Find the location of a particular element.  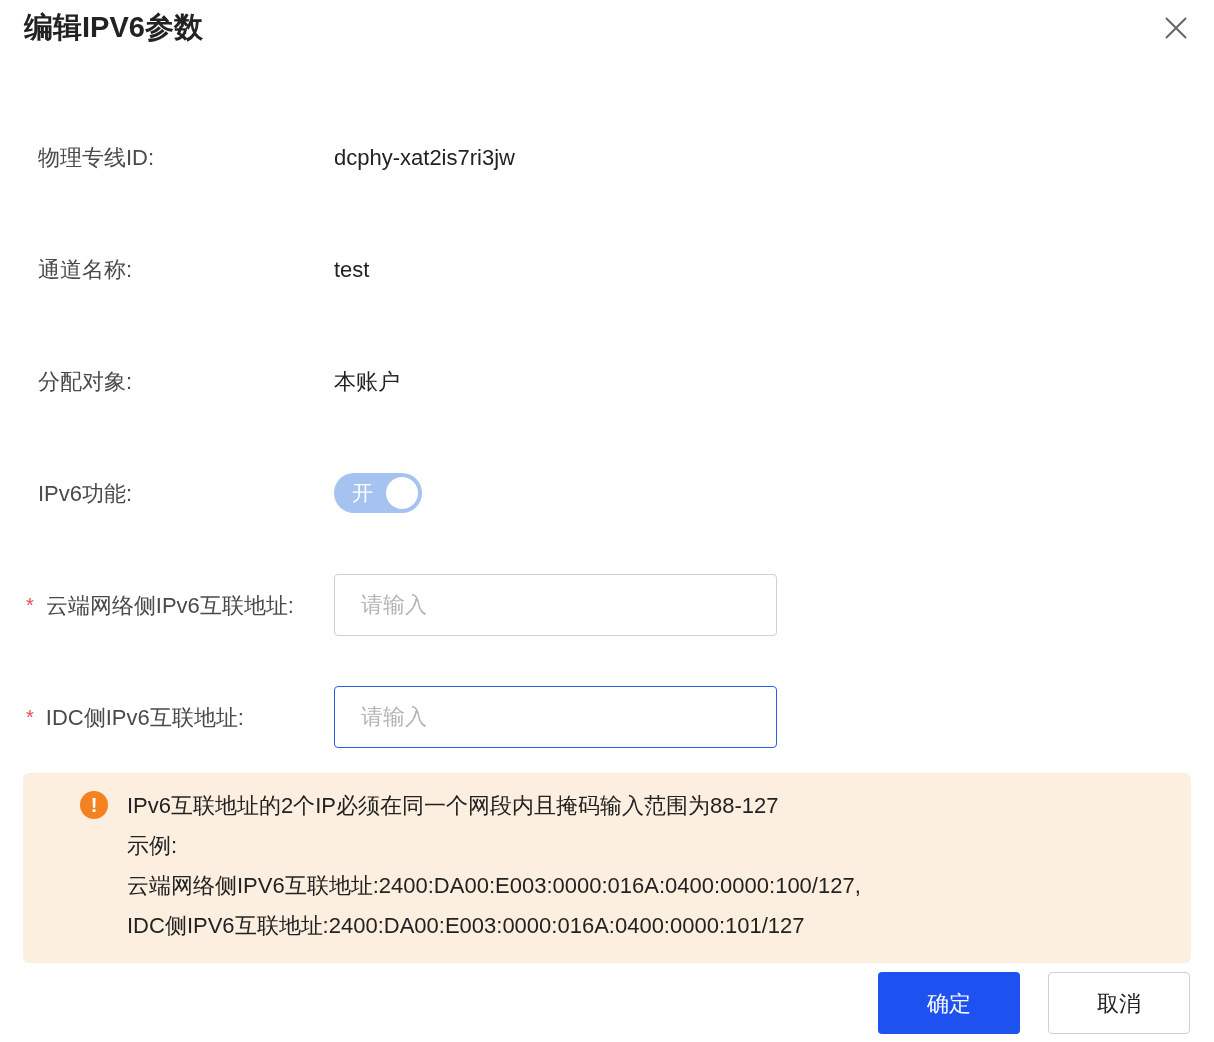

field-label: IPv6功能: is located at coordinates (85, 493).